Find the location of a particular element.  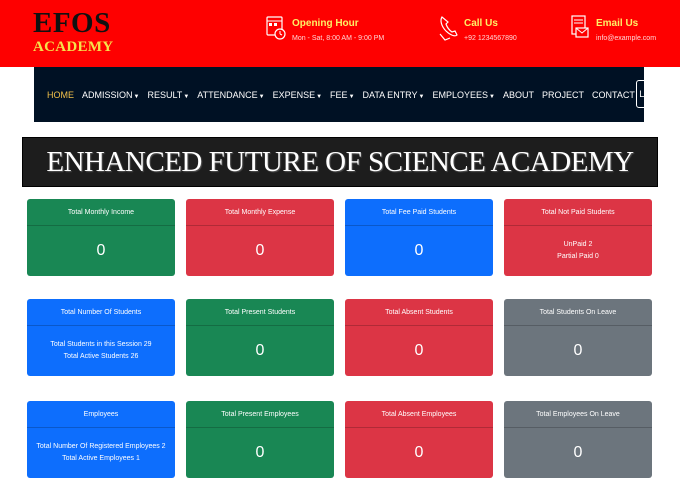

nav-item-fee: FEE▼ is located at coordinates (342, 96).